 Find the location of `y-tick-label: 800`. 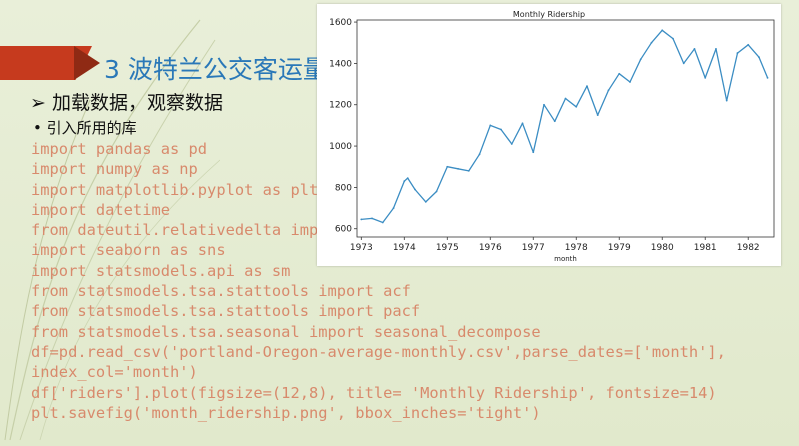

y-tick-label: 800 is located at coordinates (343, 188).